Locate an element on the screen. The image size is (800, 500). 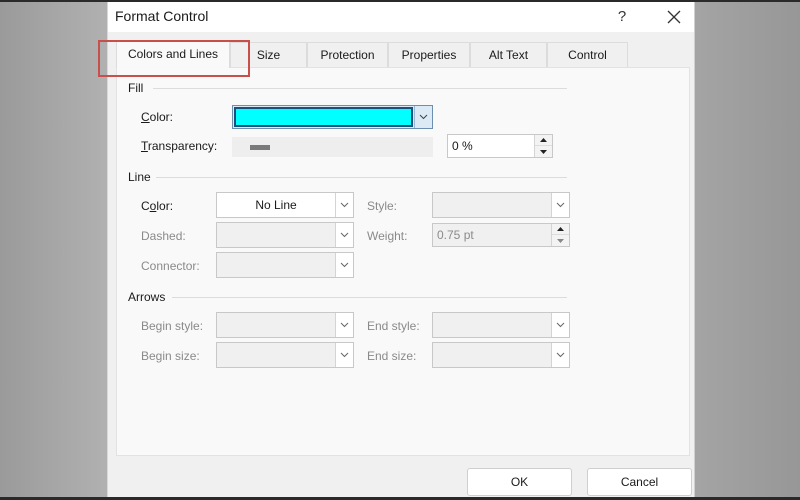
line-color-dropdown: No Line is located at coordinates (285, 205).